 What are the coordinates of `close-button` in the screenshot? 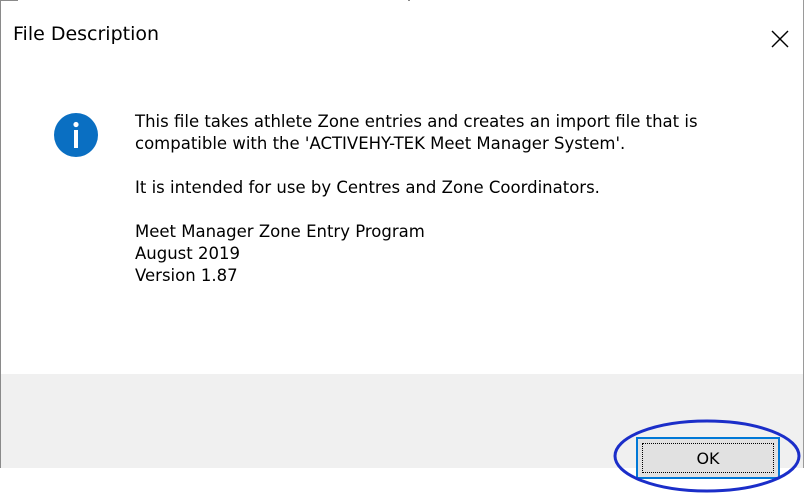 It's located at (780, 39).